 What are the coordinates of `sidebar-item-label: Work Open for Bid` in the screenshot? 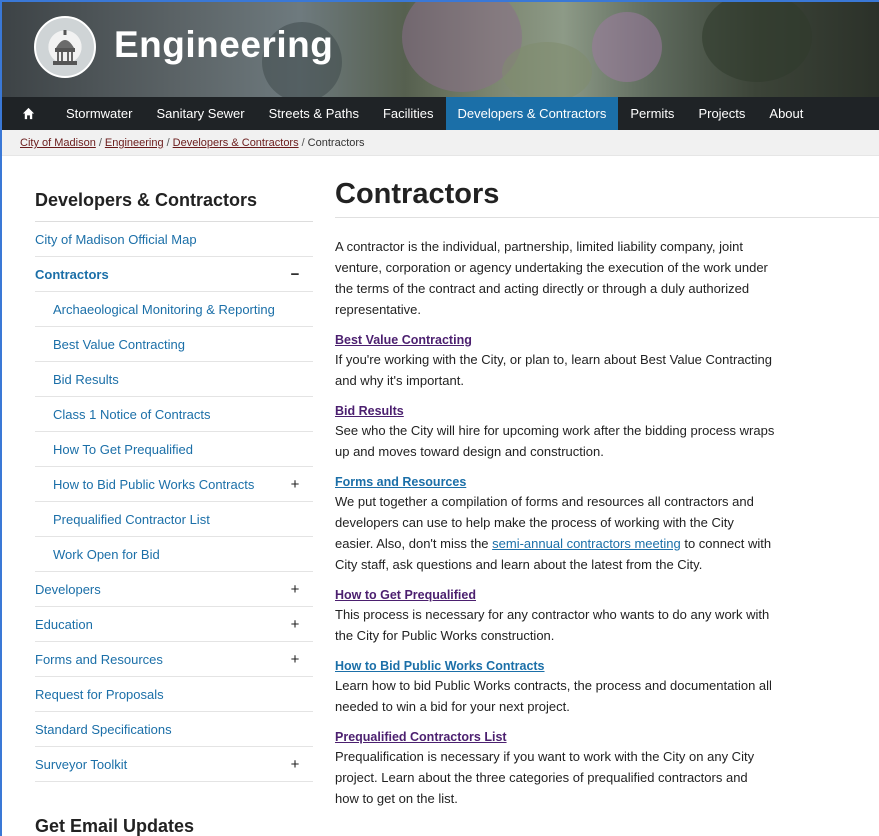 It's located at (106, 554).